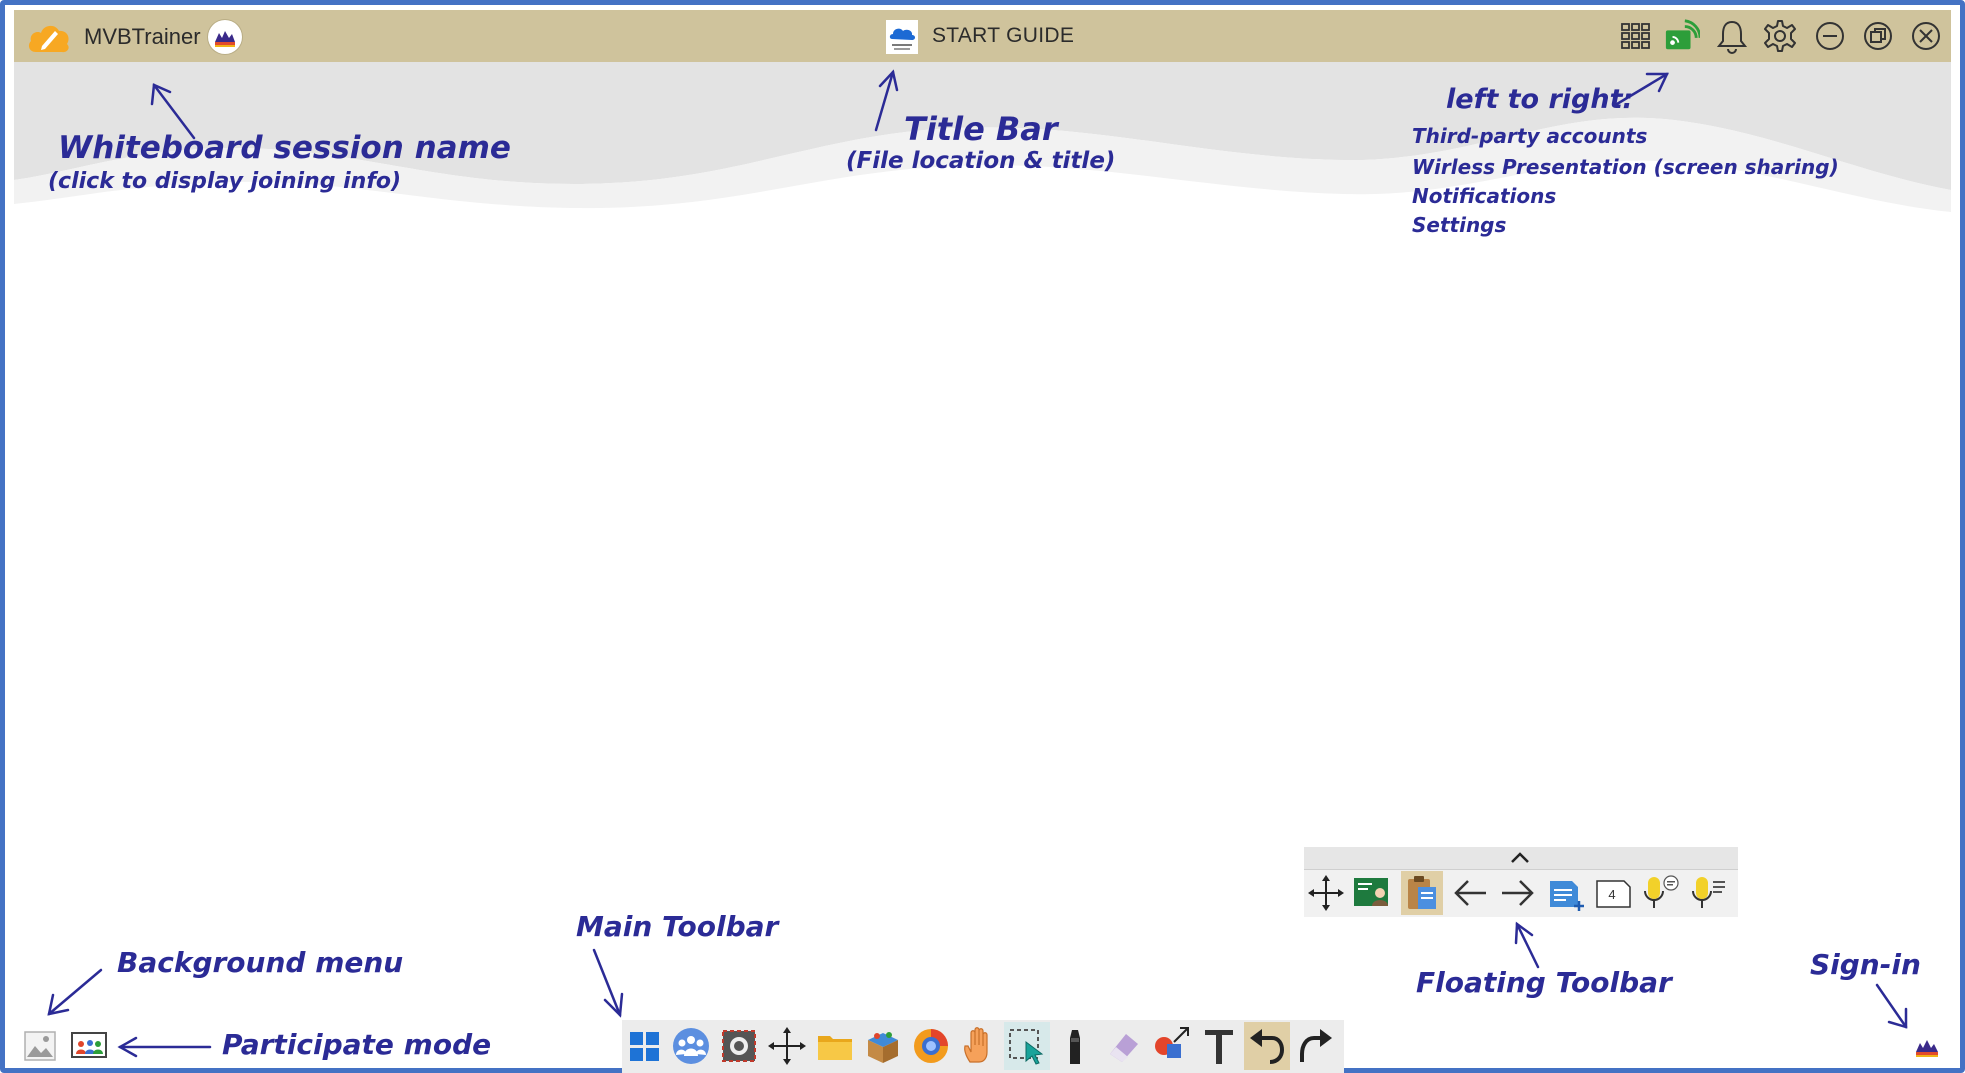 This screenshot has width=1965, height=1073. I want to click on toolbox-icon, so click(883, 1046).